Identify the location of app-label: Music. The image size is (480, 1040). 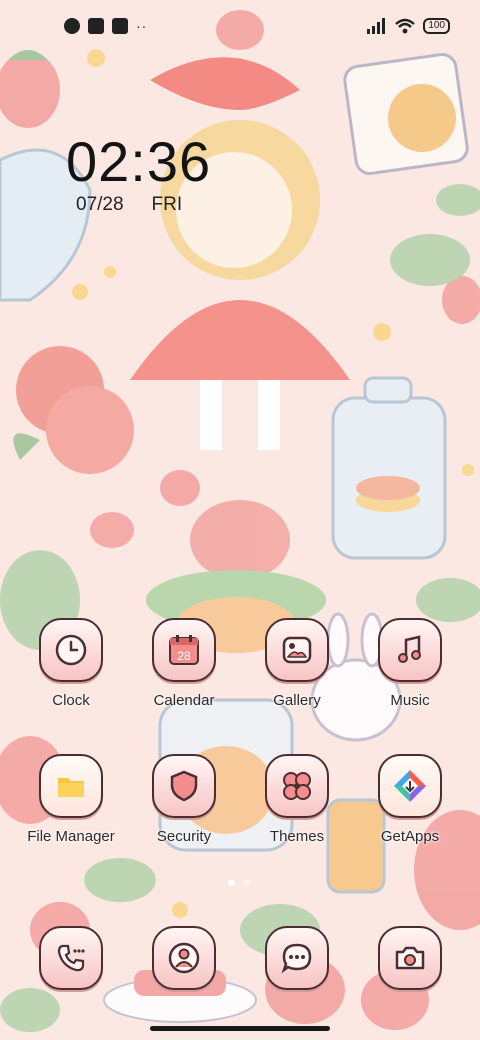
(410, 700).